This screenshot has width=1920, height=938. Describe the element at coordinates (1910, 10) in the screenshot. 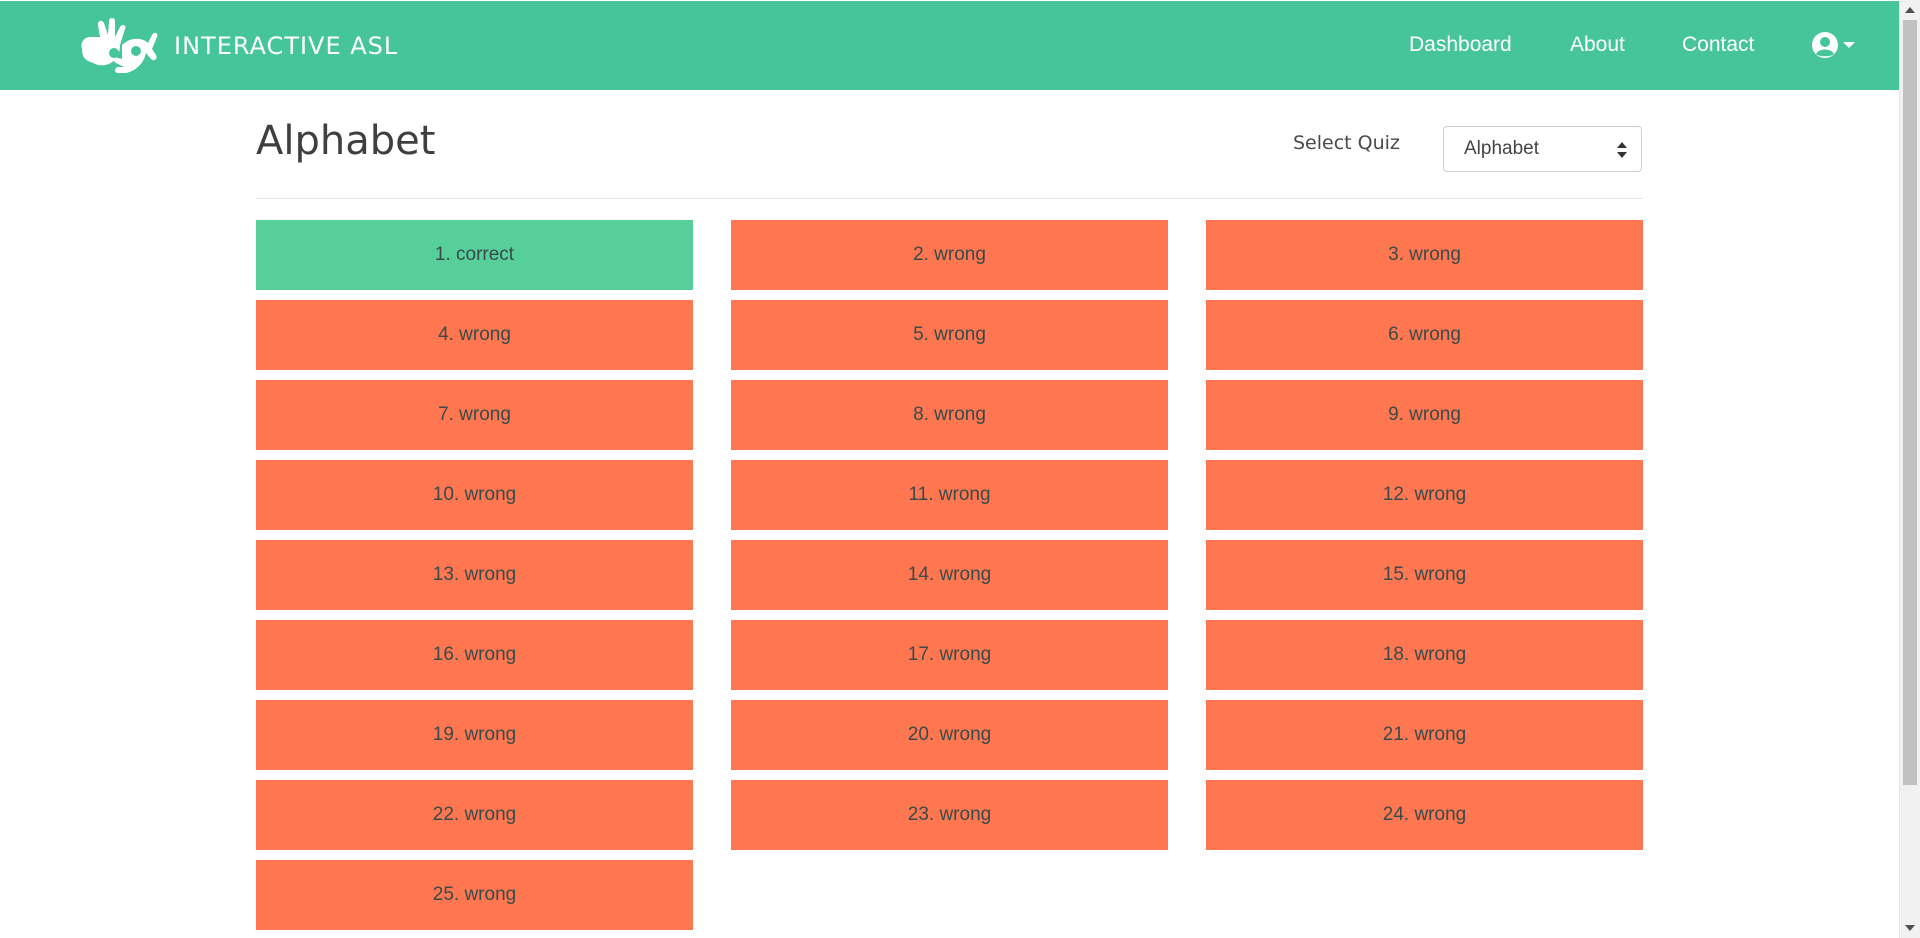

I see `scroll-up-arrow-icon` at that location.